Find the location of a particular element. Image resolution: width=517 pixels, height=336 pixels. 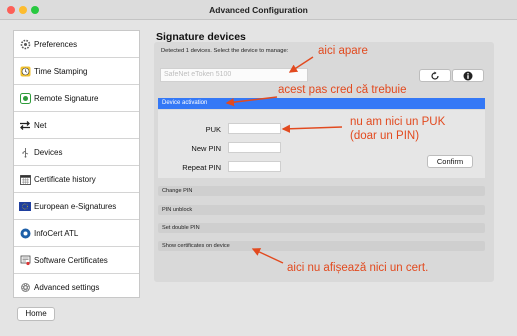

arrow-device is located at coordinates (301, 64).